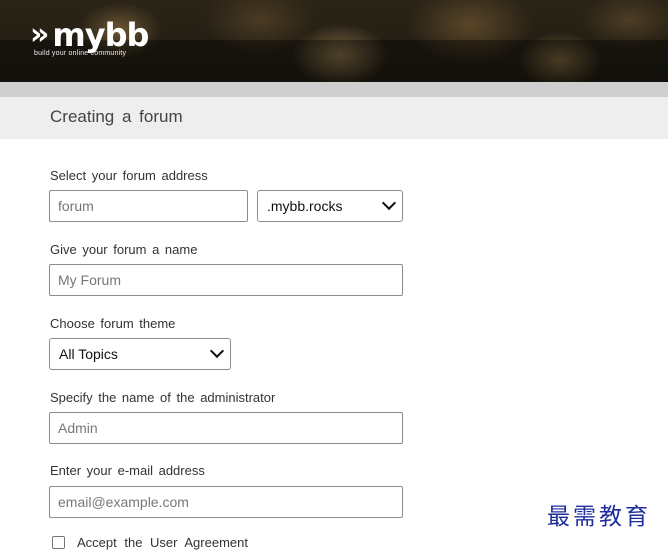 This screenshot has height=550, width=668. I want to click on domain-select-value: .mybb.rocks, so click(305, 206).